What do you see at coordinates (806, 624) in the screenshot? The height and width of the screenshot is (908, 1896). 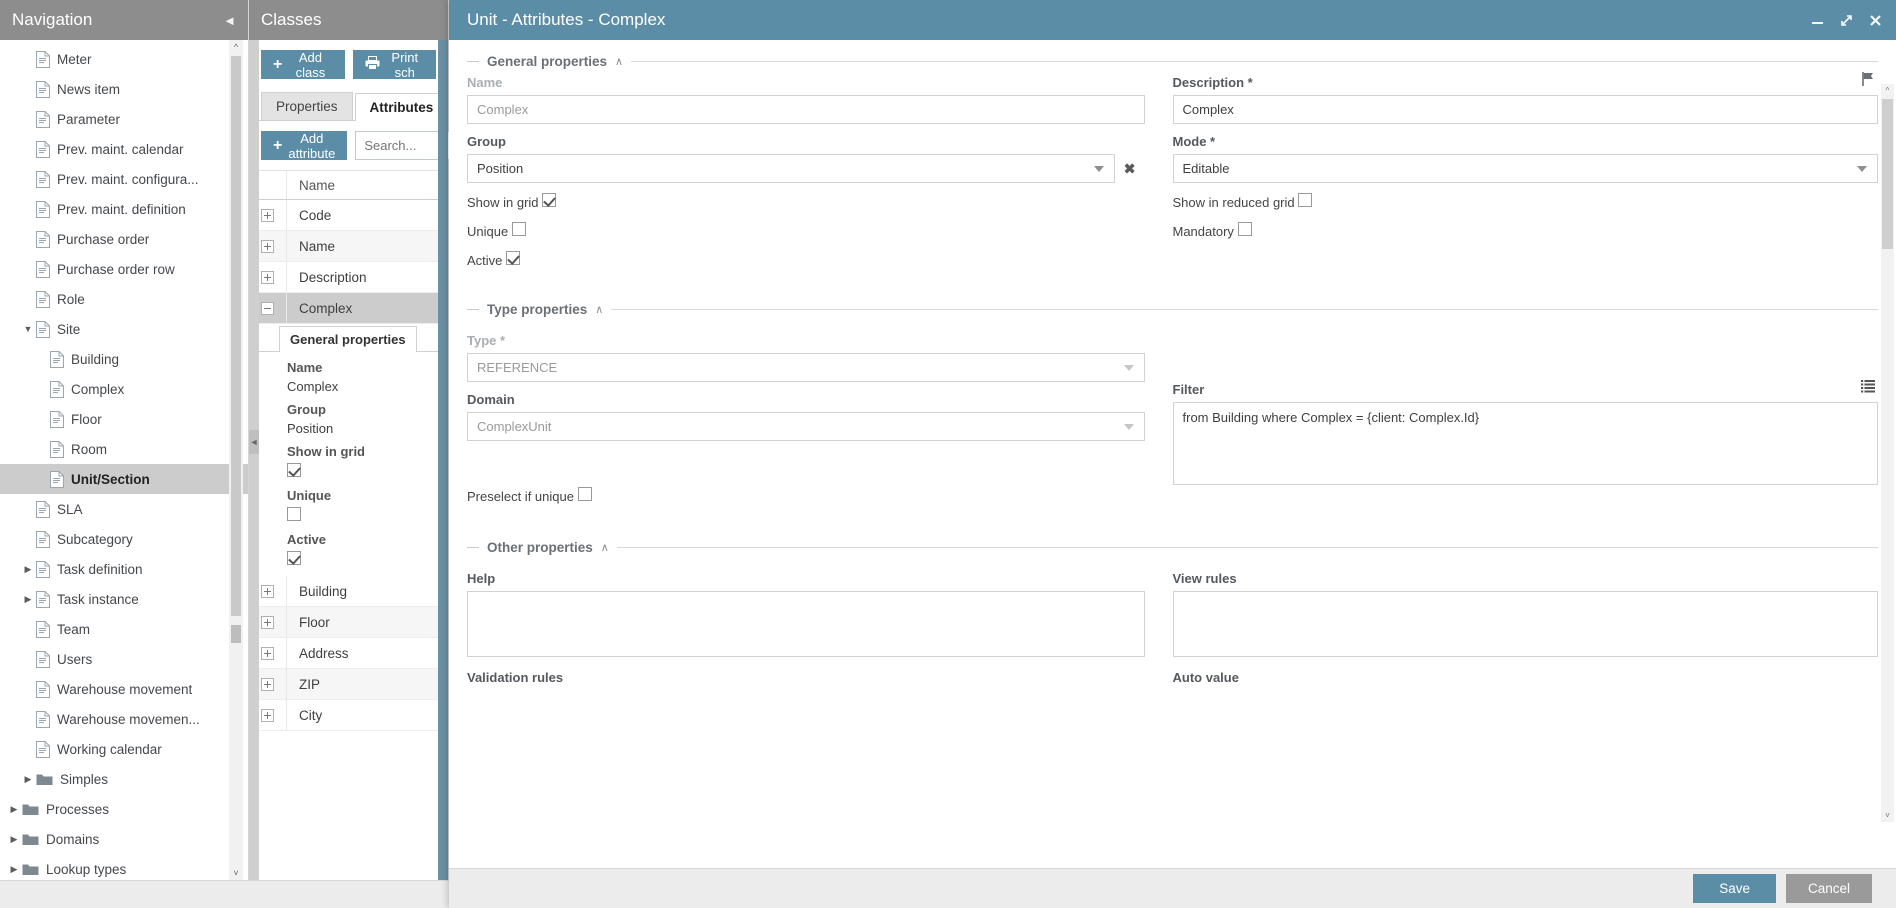 I see `help-textarea` at bounding box center [806, 624].